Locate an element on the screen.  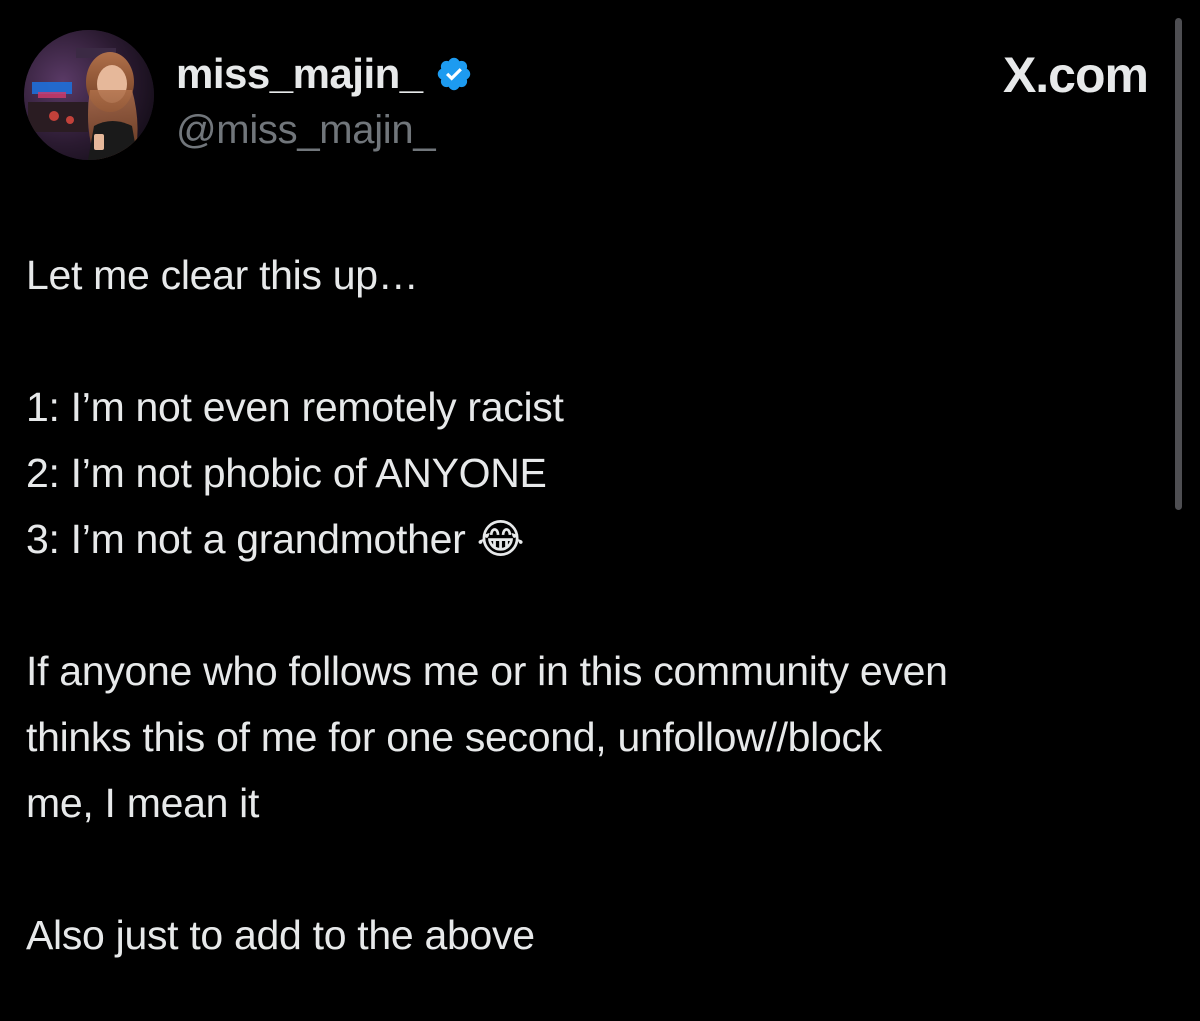
scrollbar is located at coordinates (1178, 264).